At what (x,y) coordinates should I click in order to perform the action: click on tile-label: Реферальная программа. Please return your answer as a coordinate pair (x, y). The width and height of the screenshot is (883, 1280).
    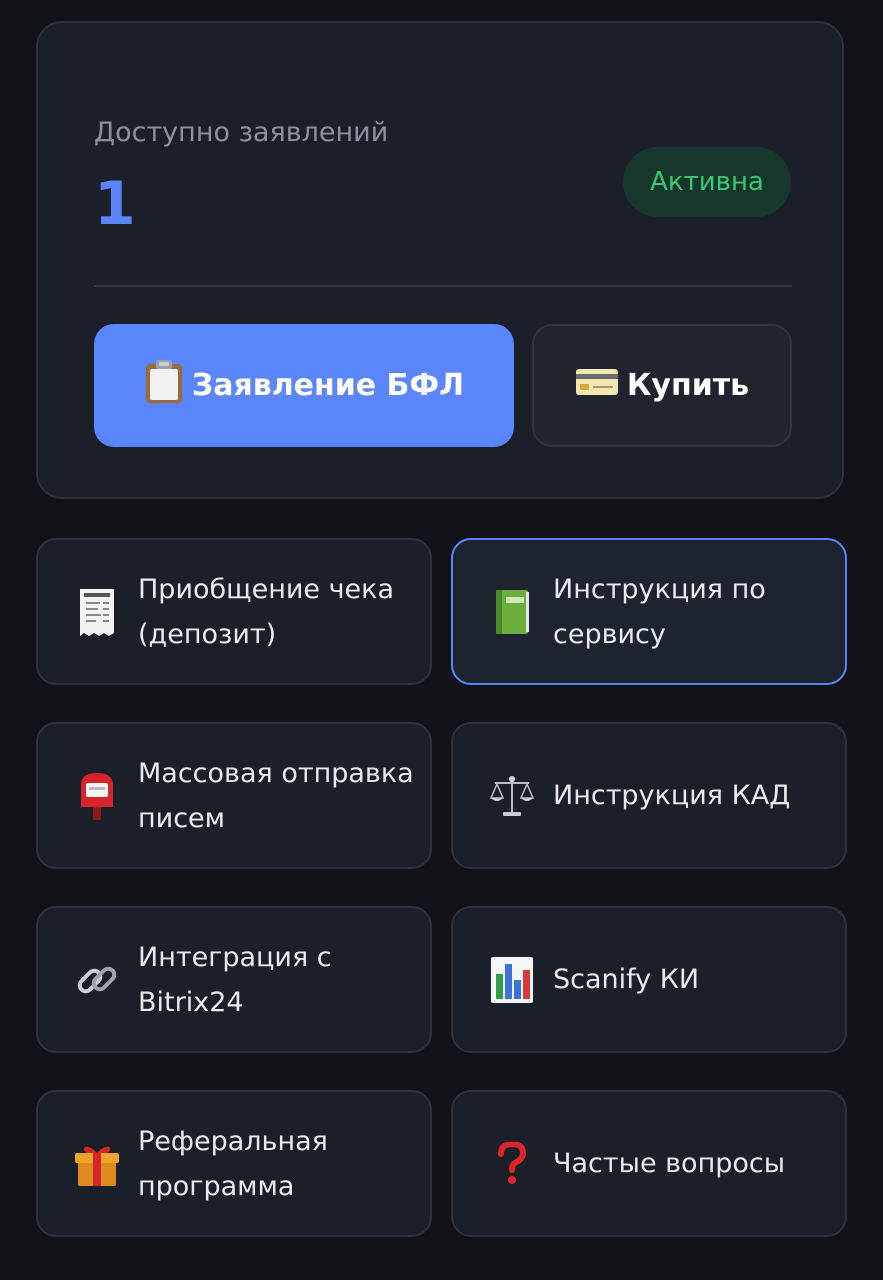
    Looking at the image, I should click on (233, 1163).